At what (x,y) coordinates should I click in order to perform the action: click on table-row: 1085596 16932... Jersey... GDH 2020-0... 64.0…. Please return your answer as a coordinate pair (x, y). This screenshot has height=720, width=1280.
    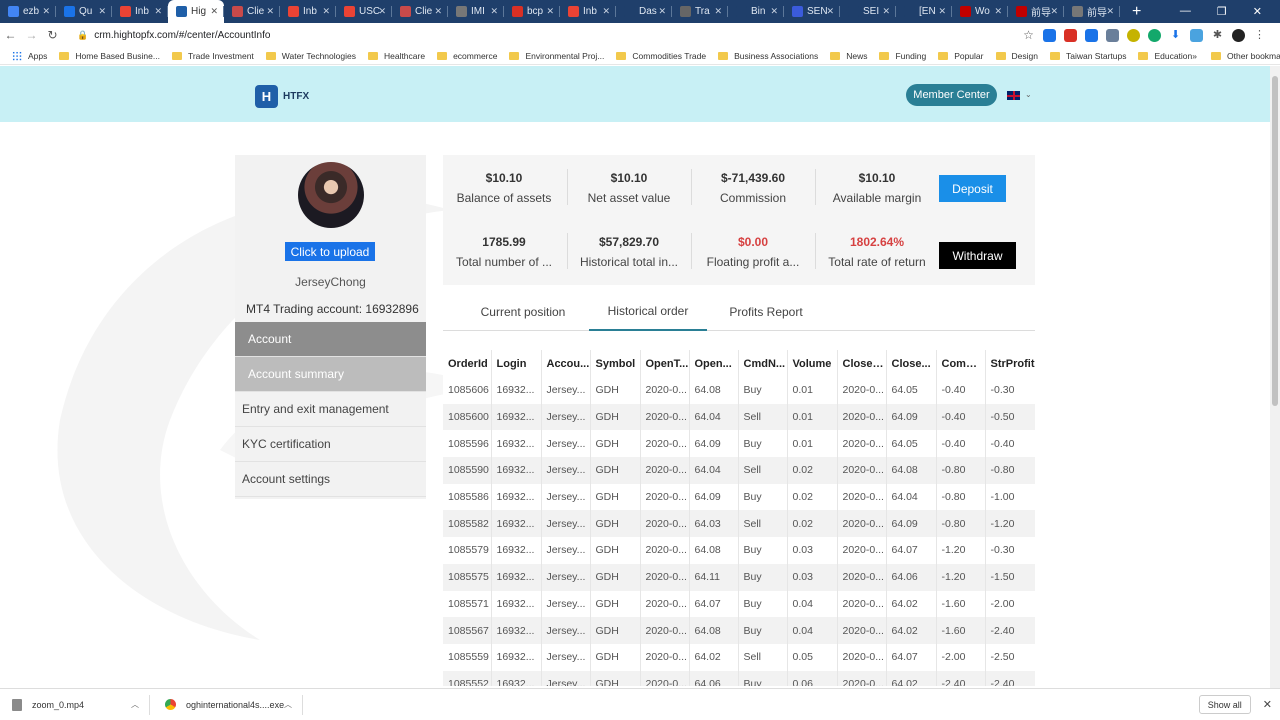
    Looking at the image, I should click on (739, 444).